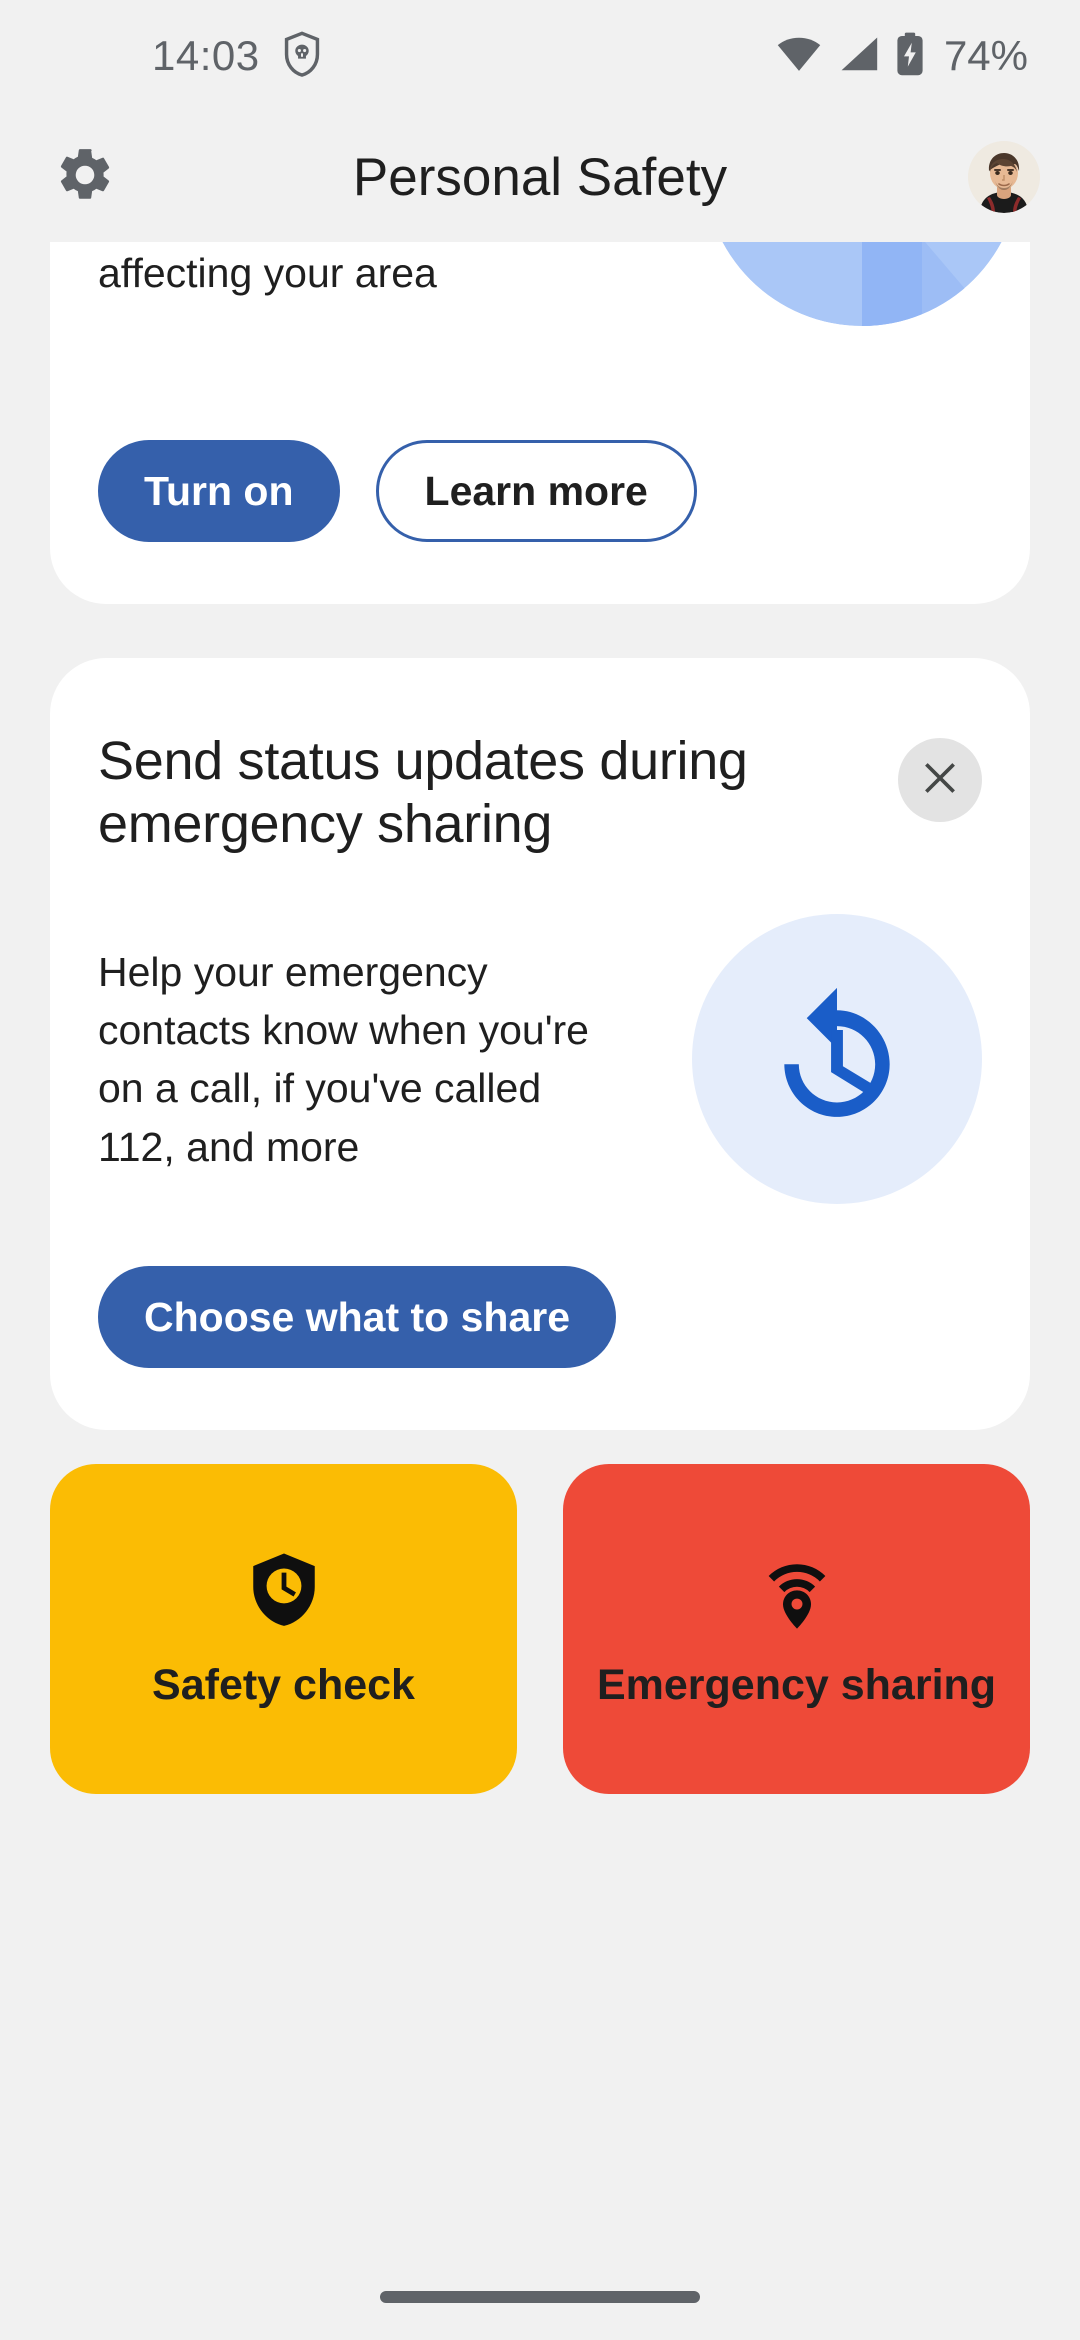 The height and width of the screenshot is (2340, 1080). I want to click on status-updates-actions: Choose what to share, so click(540, 1317).